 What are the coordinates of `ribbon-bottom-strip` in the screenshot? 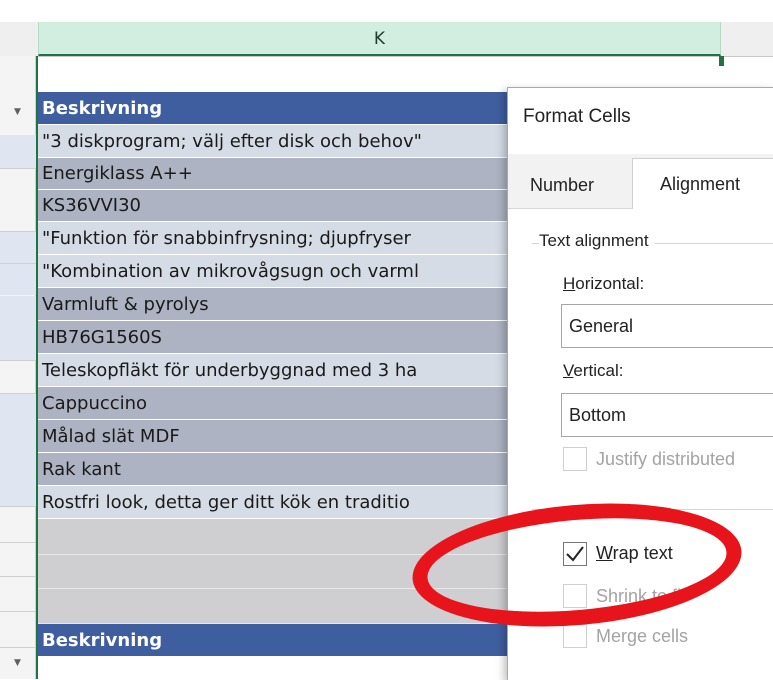 It's located at (386, 11).